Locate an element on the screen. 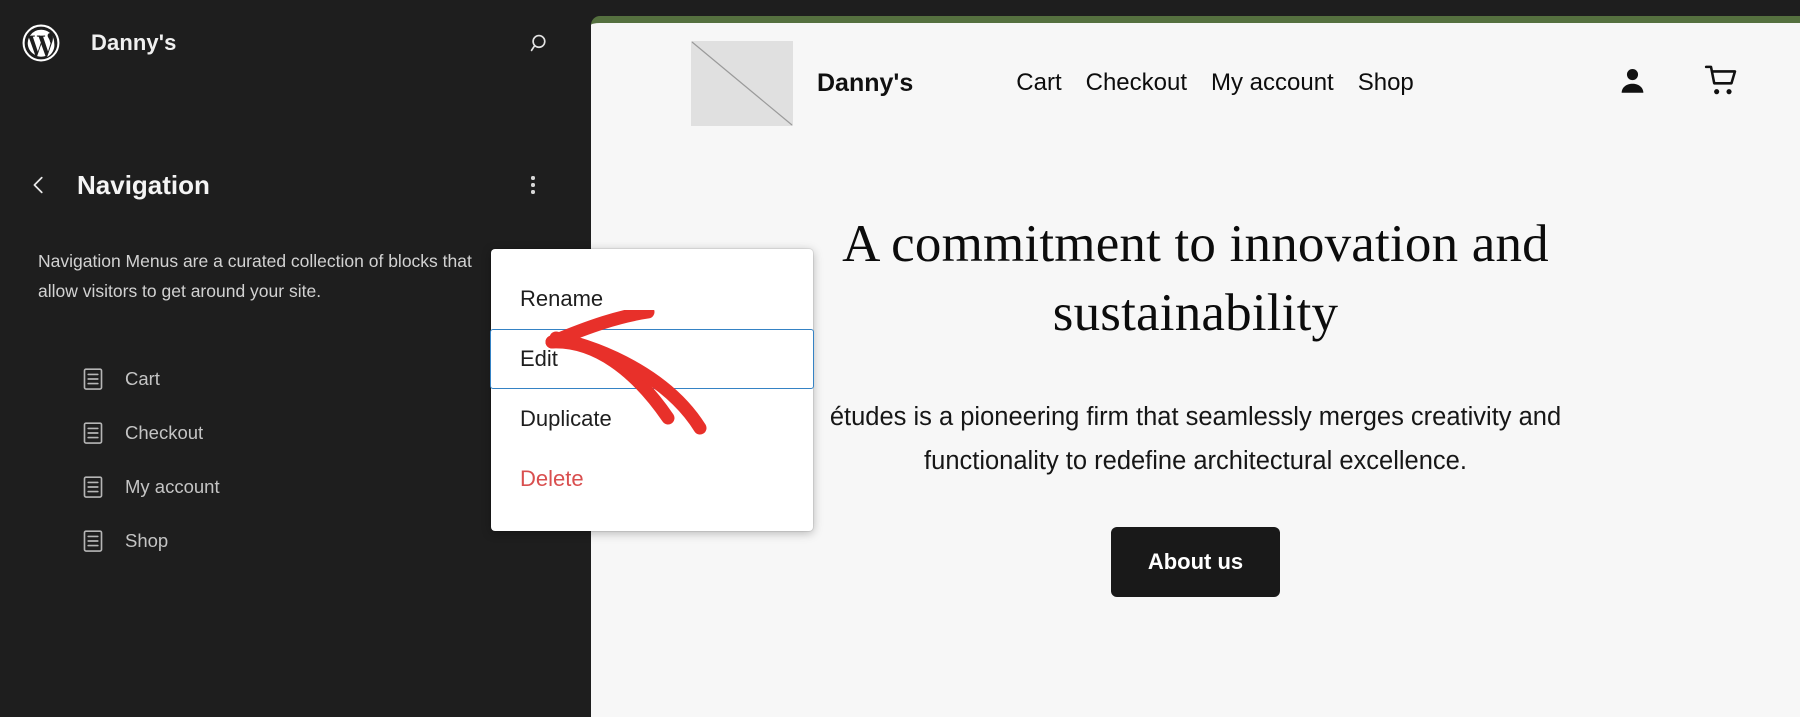  site-nav-link-my-account: My account is located at coordinates (1272, 83).